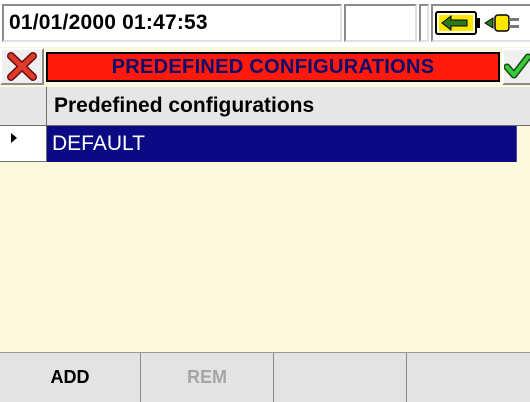 This screenshot has height=402, width=530. I want to click on function-key-bar: ADD REM, so click(265, 377).